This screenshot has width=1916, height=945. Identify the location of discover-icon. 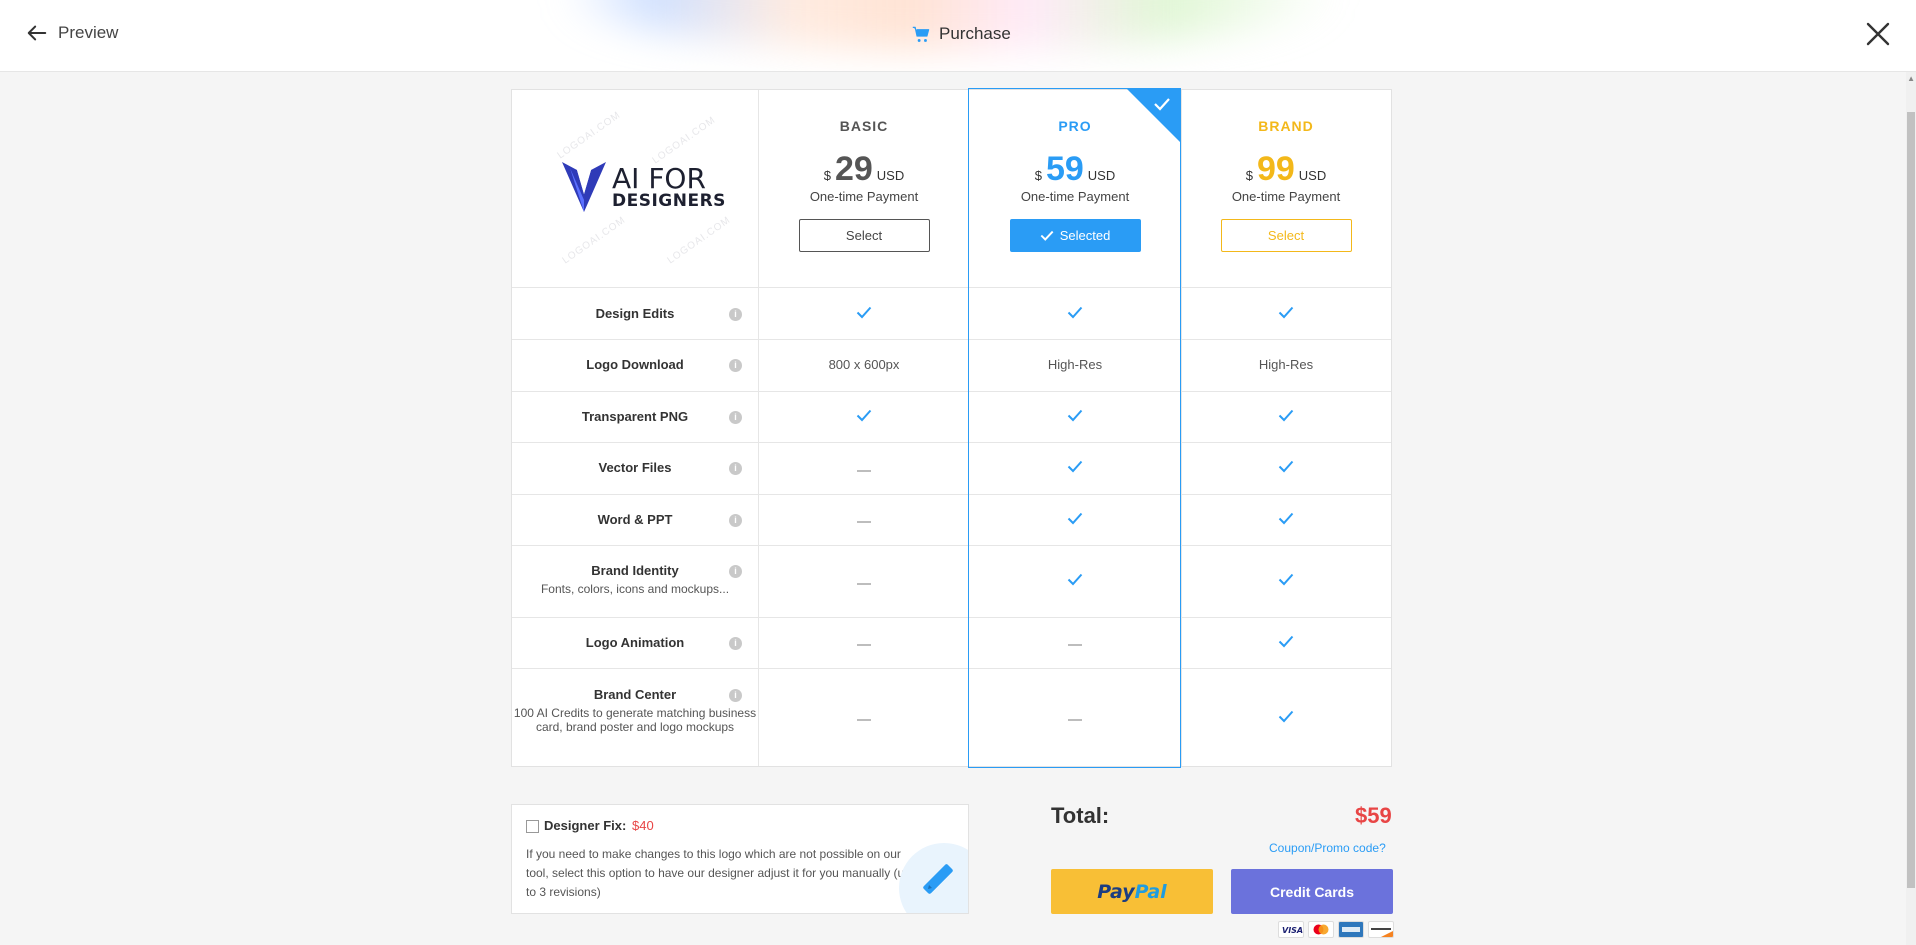
(1381, 929).